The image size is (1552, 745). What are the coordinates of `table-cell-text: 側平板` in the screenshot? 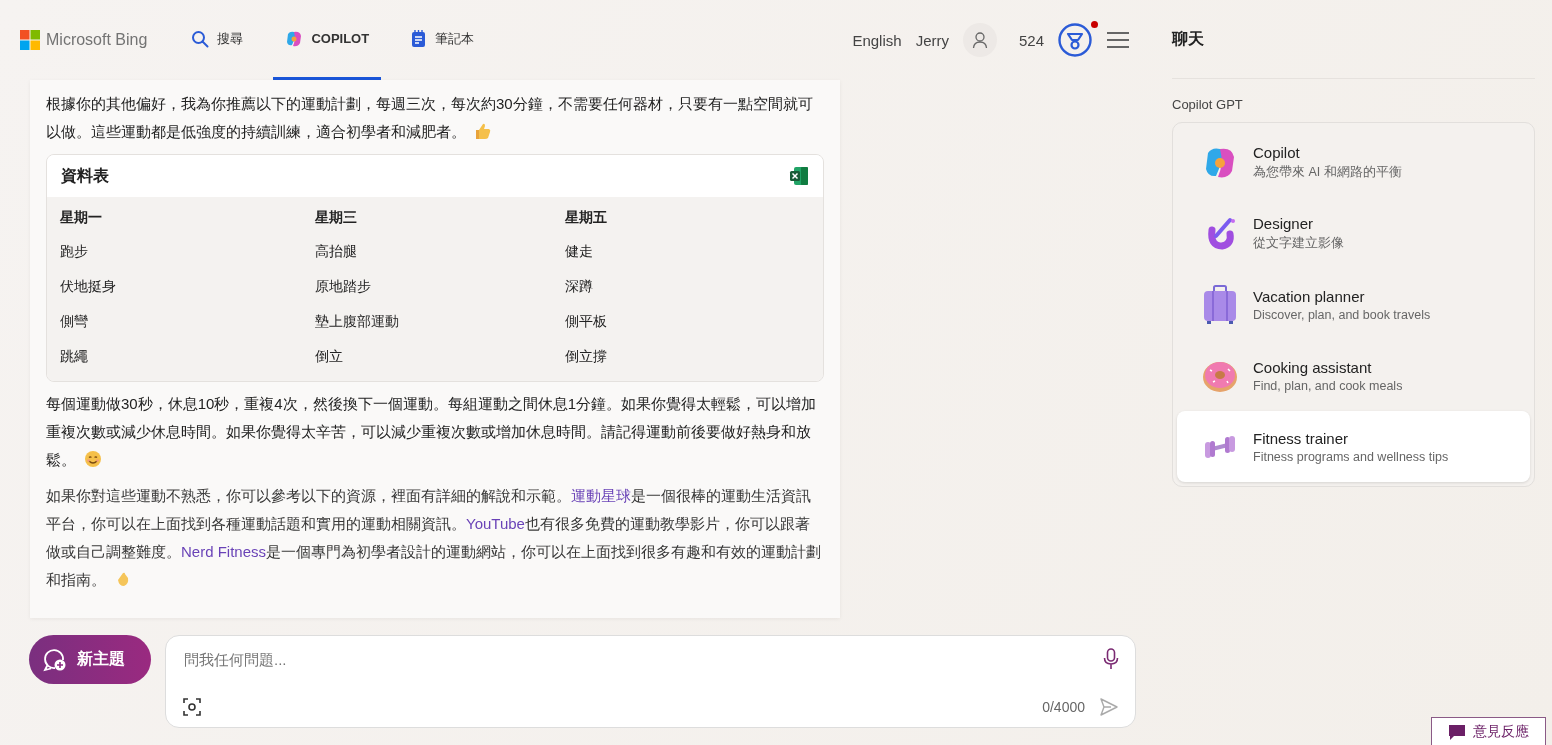 It's located at (586, 321).